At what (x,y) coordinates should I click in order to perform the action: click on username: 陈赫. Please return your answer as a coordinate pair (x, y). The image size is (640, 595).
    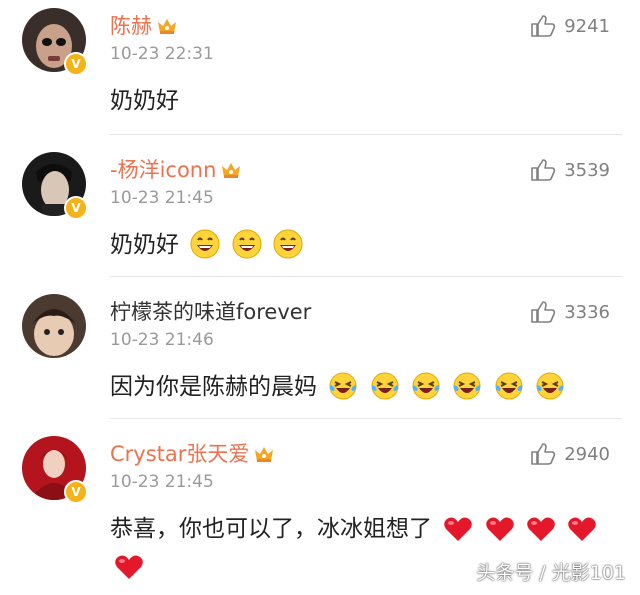
    Looking at the image, I should click on (144, 25).